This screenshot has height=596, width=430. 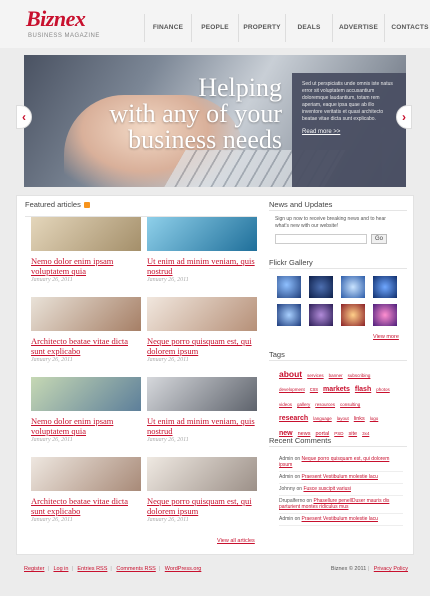 I want to click on hero-title: Helping with any of your business needs, so click(x=195, y=114).